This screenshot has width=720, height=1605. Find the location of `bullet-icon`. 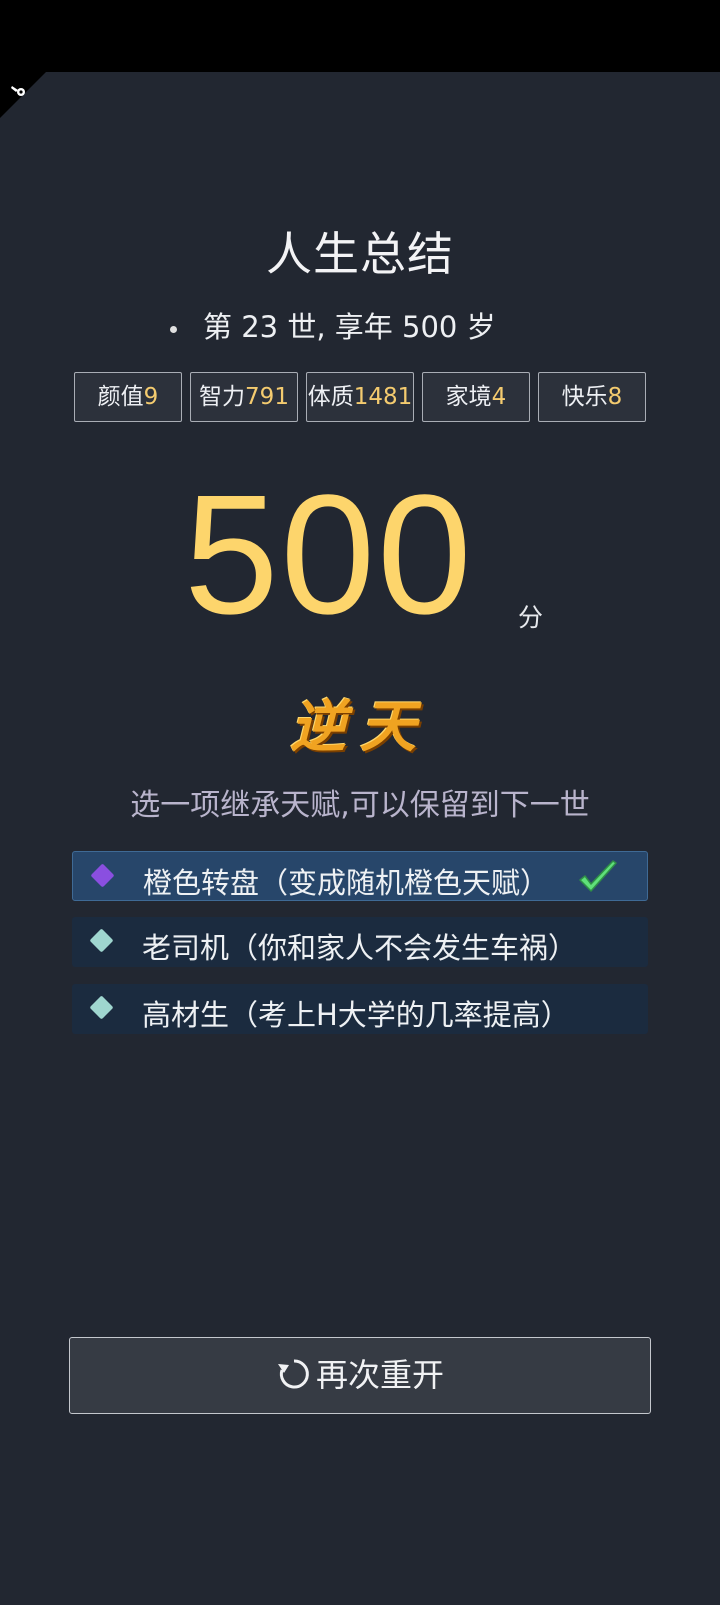

bullet-icon is located at coordinates (173, 329).